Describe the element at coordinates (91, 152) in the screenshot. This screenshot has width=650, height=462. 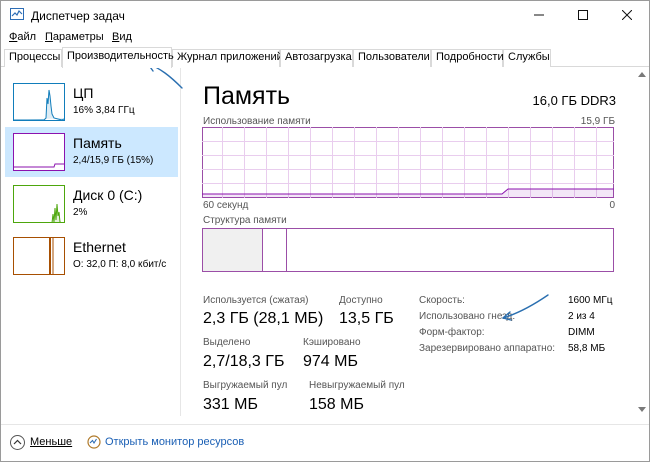
I see `sidebar-item-memory: Память 2,4/15,9 ГБ (15%)` at that location.